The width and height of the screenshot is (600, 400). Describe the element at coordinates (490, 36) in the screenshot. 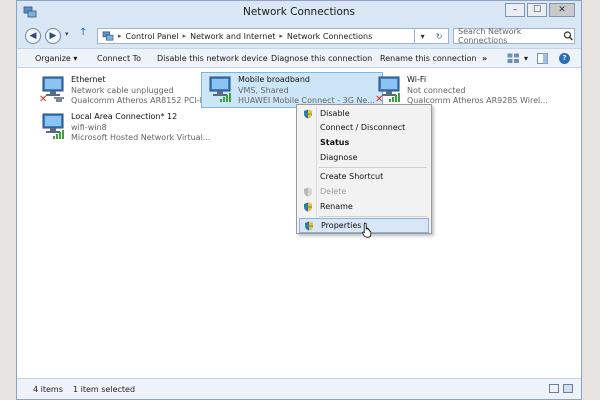

I see `search-placeholder: Search Network Connections` at that location.